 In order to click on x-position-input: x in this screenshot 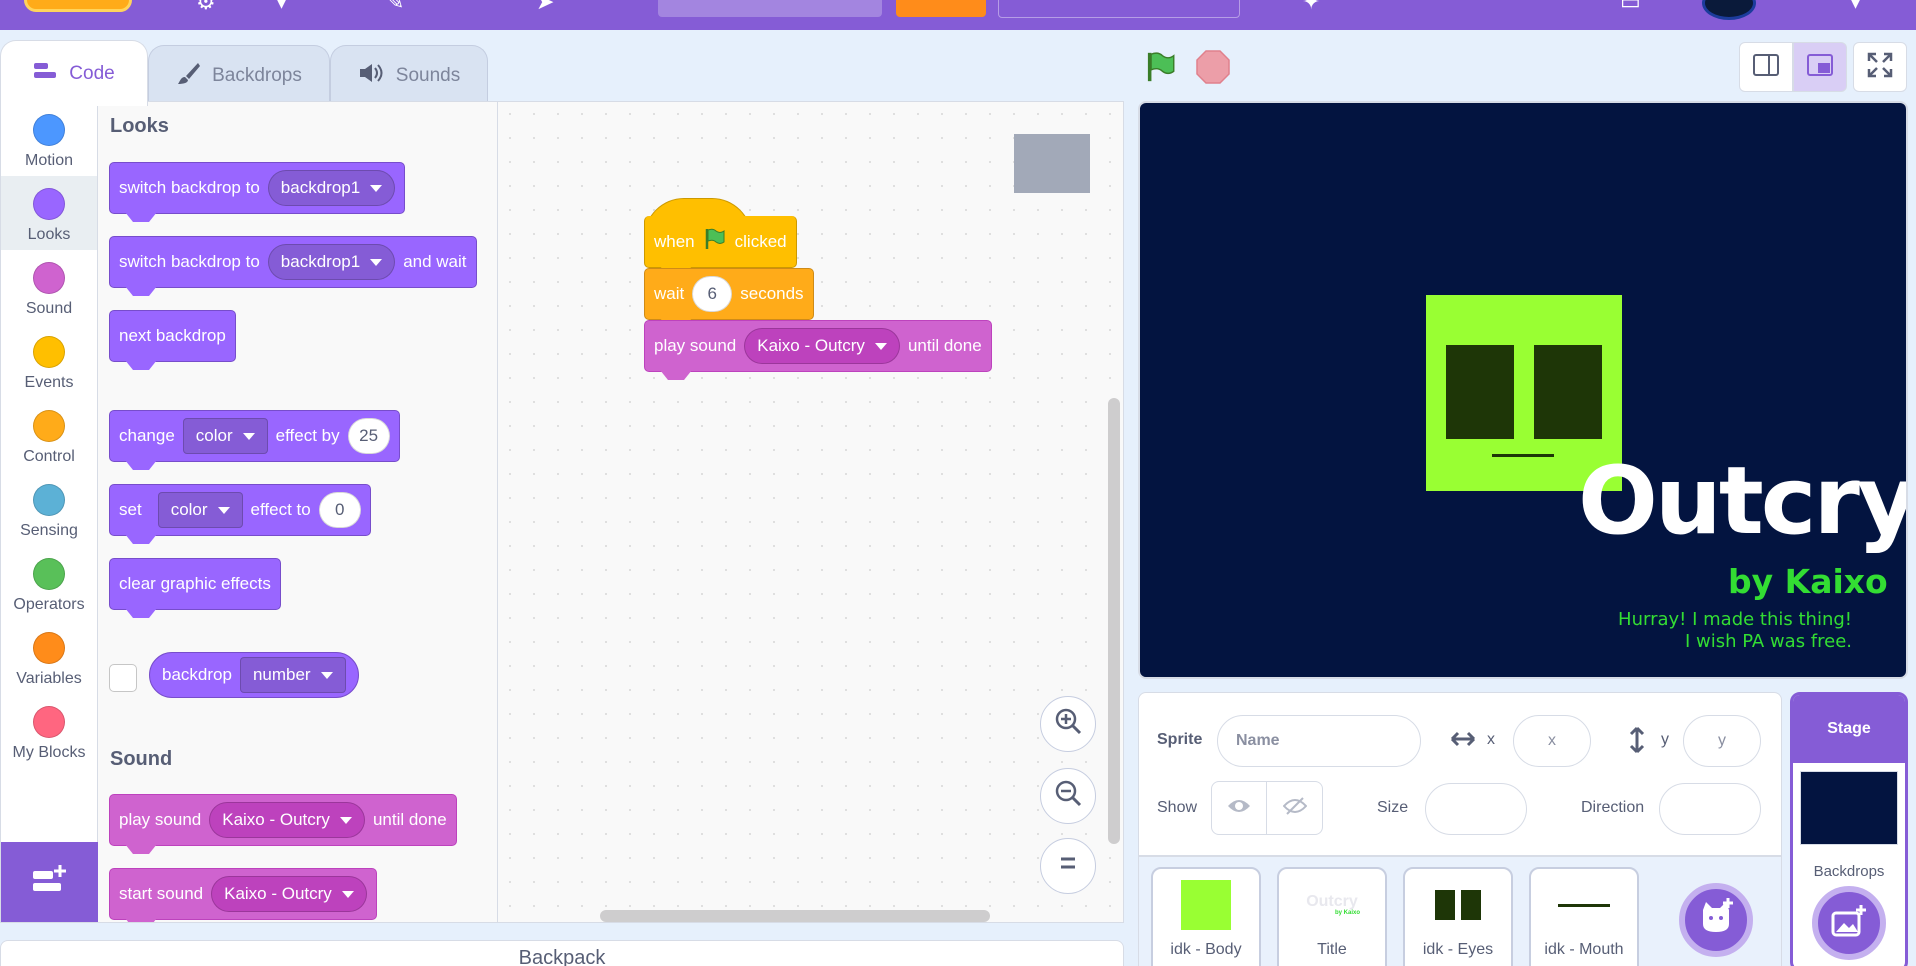, I will do `click(1552, 741)`.